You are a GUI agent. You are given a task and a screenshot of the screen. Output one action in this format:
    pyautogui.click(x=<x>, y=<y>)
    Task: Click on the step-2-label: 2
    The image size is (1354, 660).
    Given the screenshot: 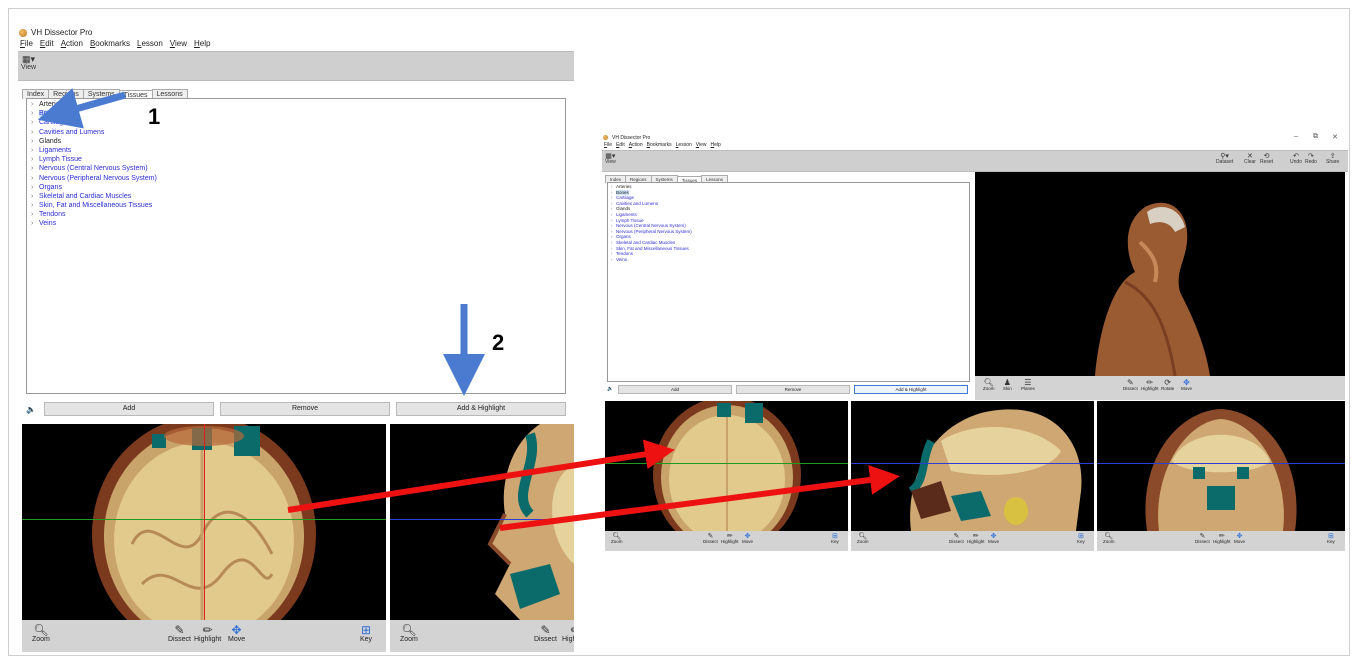 What is the action you would take?
    pyautogui.click(x=498, y=342)
    